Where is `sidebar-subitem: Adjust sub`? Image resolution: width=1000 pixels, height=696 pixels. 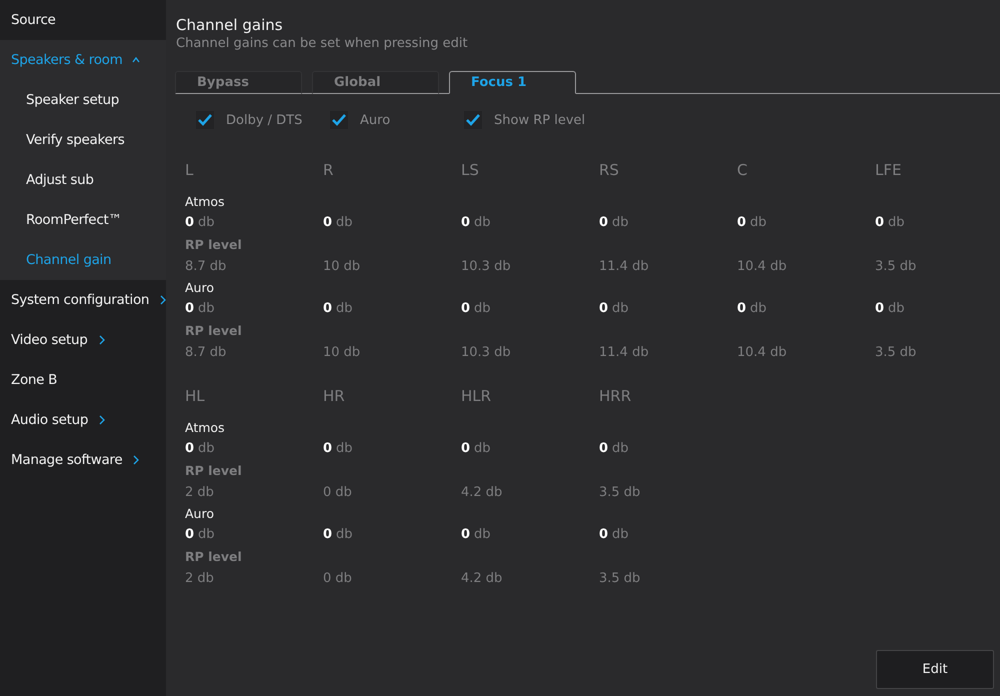 sidebar-subitem: Adjust sub is located at coordinates (83, 180).